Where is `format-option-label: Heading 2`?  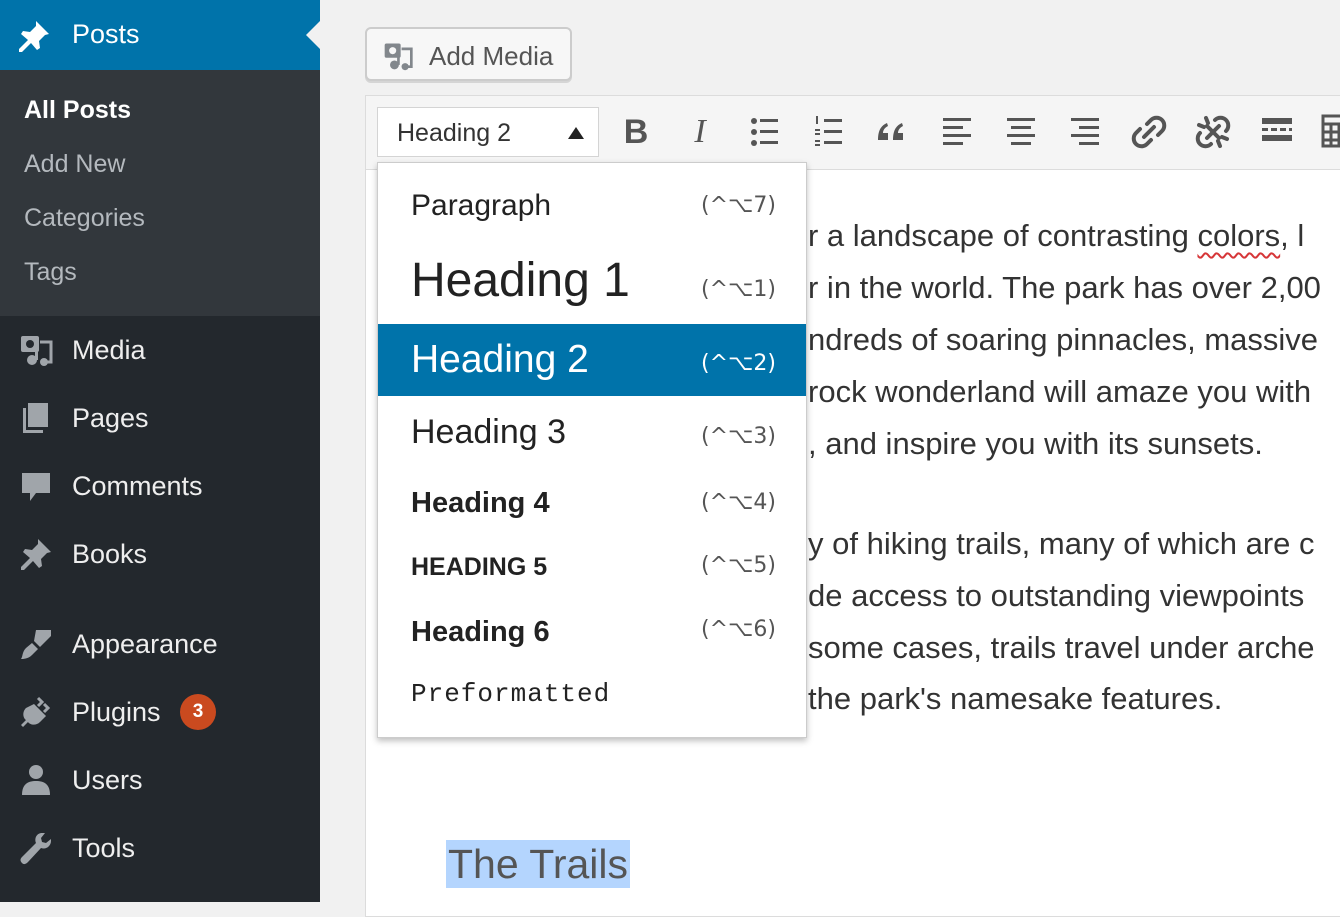
format-option-label: Heading 2 is located at coordinates (500, 359).